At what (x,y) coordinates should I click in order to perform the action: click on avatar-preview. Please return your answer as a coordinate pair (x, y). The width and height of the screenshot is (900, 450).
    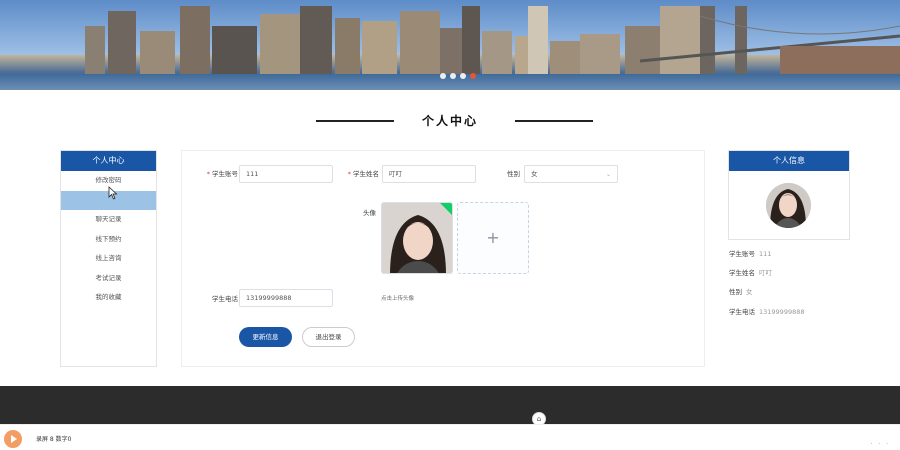
    Looking at the image, I should click on (417, 238).